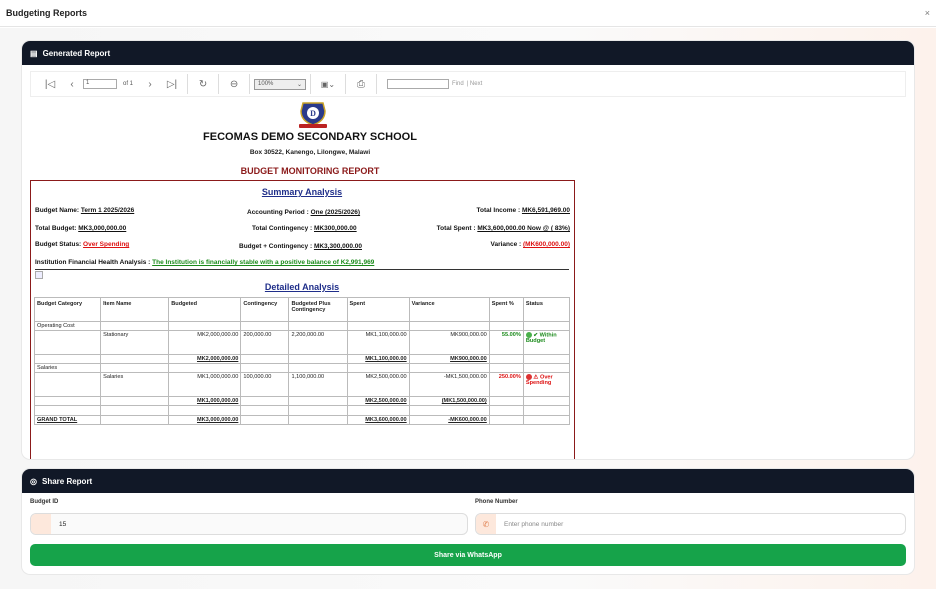  What do you see at coordinates (418, 84) in the screenshot?
I see `find-input` at bounding box center [418, 84].